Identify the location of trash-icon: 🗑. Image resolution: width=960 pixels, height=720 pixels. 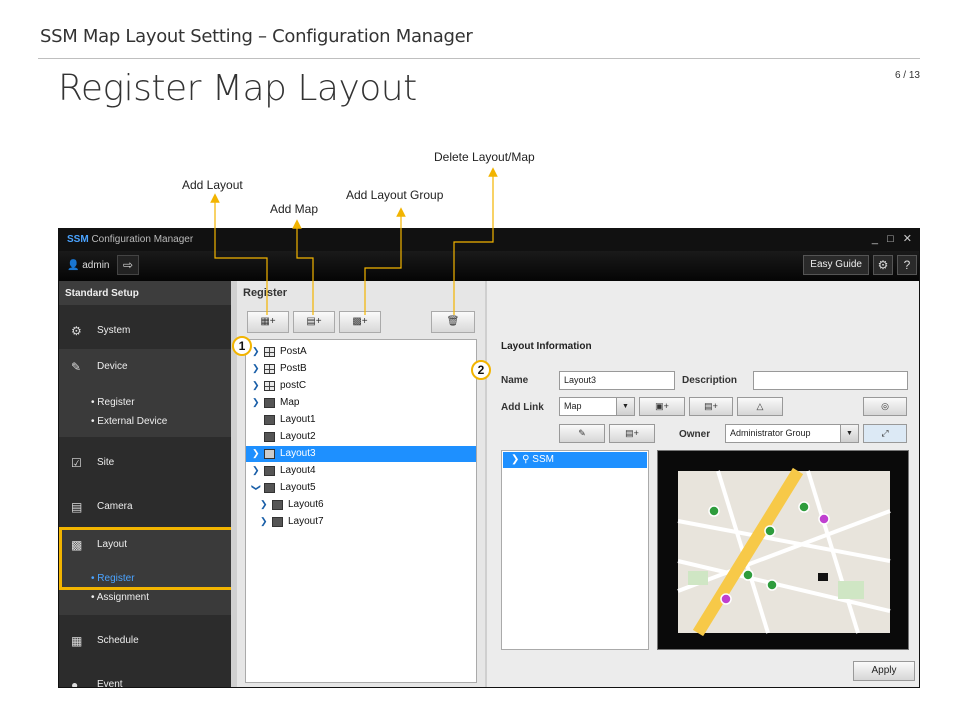
(453, 321).